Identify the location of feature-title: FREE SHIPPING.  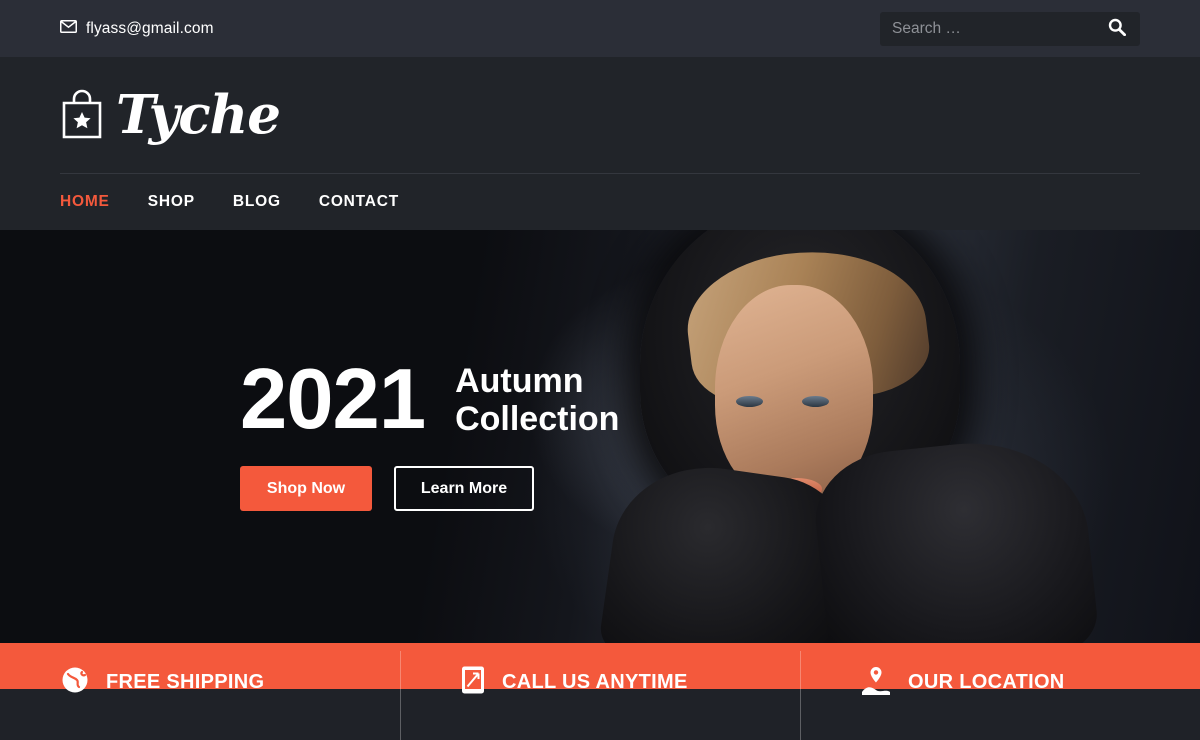
(185, 682).